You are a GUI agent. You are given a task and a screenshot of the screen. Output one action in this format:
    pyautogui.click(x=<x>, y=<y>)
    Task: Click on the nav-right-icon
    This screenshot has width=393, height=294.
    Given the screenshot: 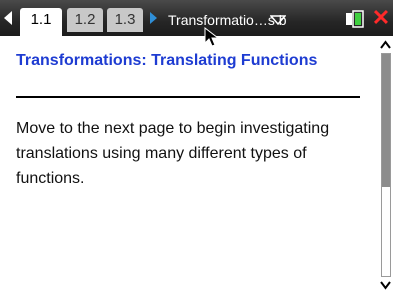 What is the action you would take?
    pyautogui.click(x=153, y=18)
    